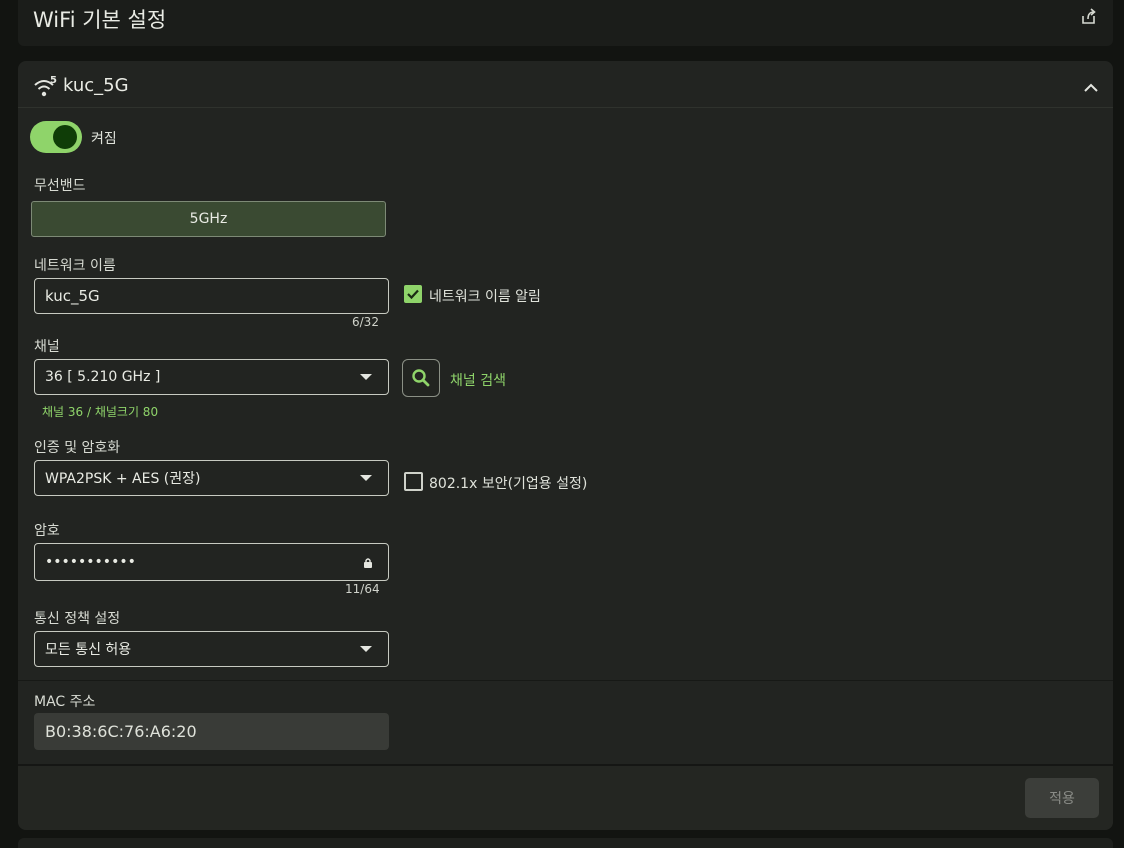  I want to click on card-footer, so click(565, 798).